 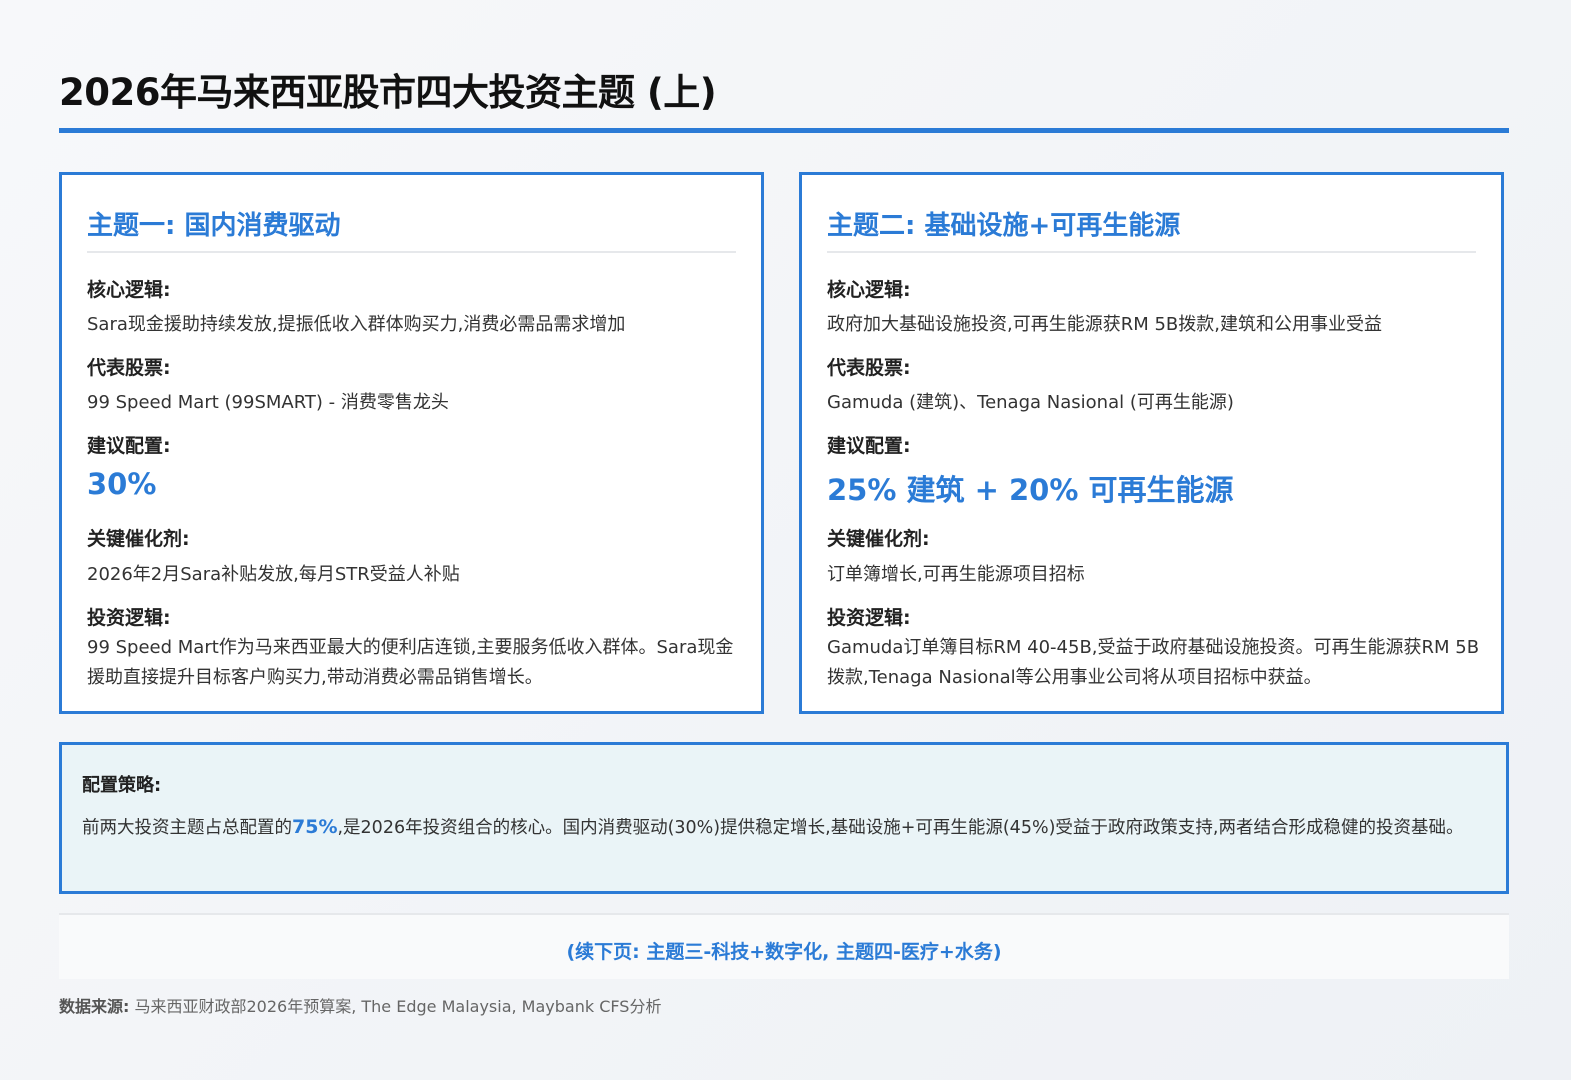 I want to click on allocation-value: 25% 建筑 + 20% 可再生能源, so click(x=1030, y=490).